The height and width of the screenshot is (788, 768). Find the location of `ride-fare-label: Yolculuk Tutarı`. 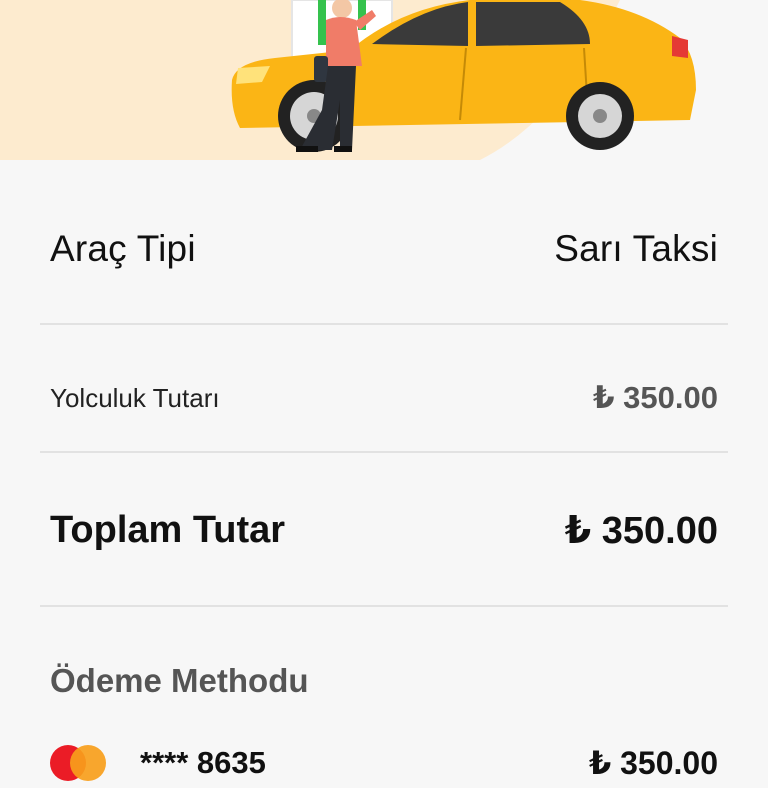

ride-fare-label: Yolculuk Tutarı is located at coordinates (135, 397).